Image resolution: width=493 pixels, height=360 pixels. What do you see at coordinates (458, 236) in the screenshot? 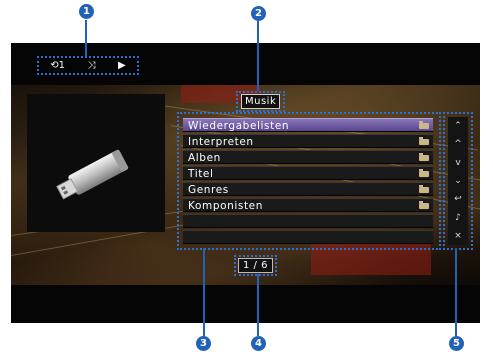
I see `close-icon: ×` at bounding box center [458, 236].